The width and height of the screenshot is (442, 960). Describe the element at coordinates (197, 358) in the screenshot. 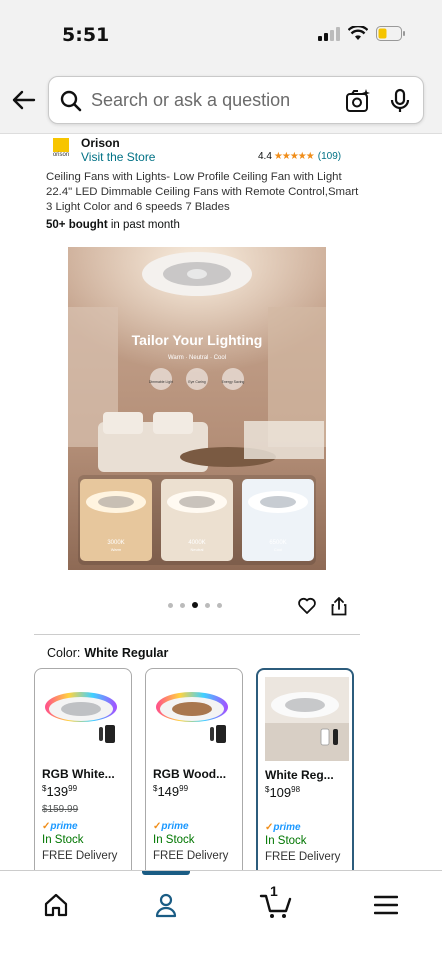

I see `hero-subline: Warm · Neutral · Cool` at that location.